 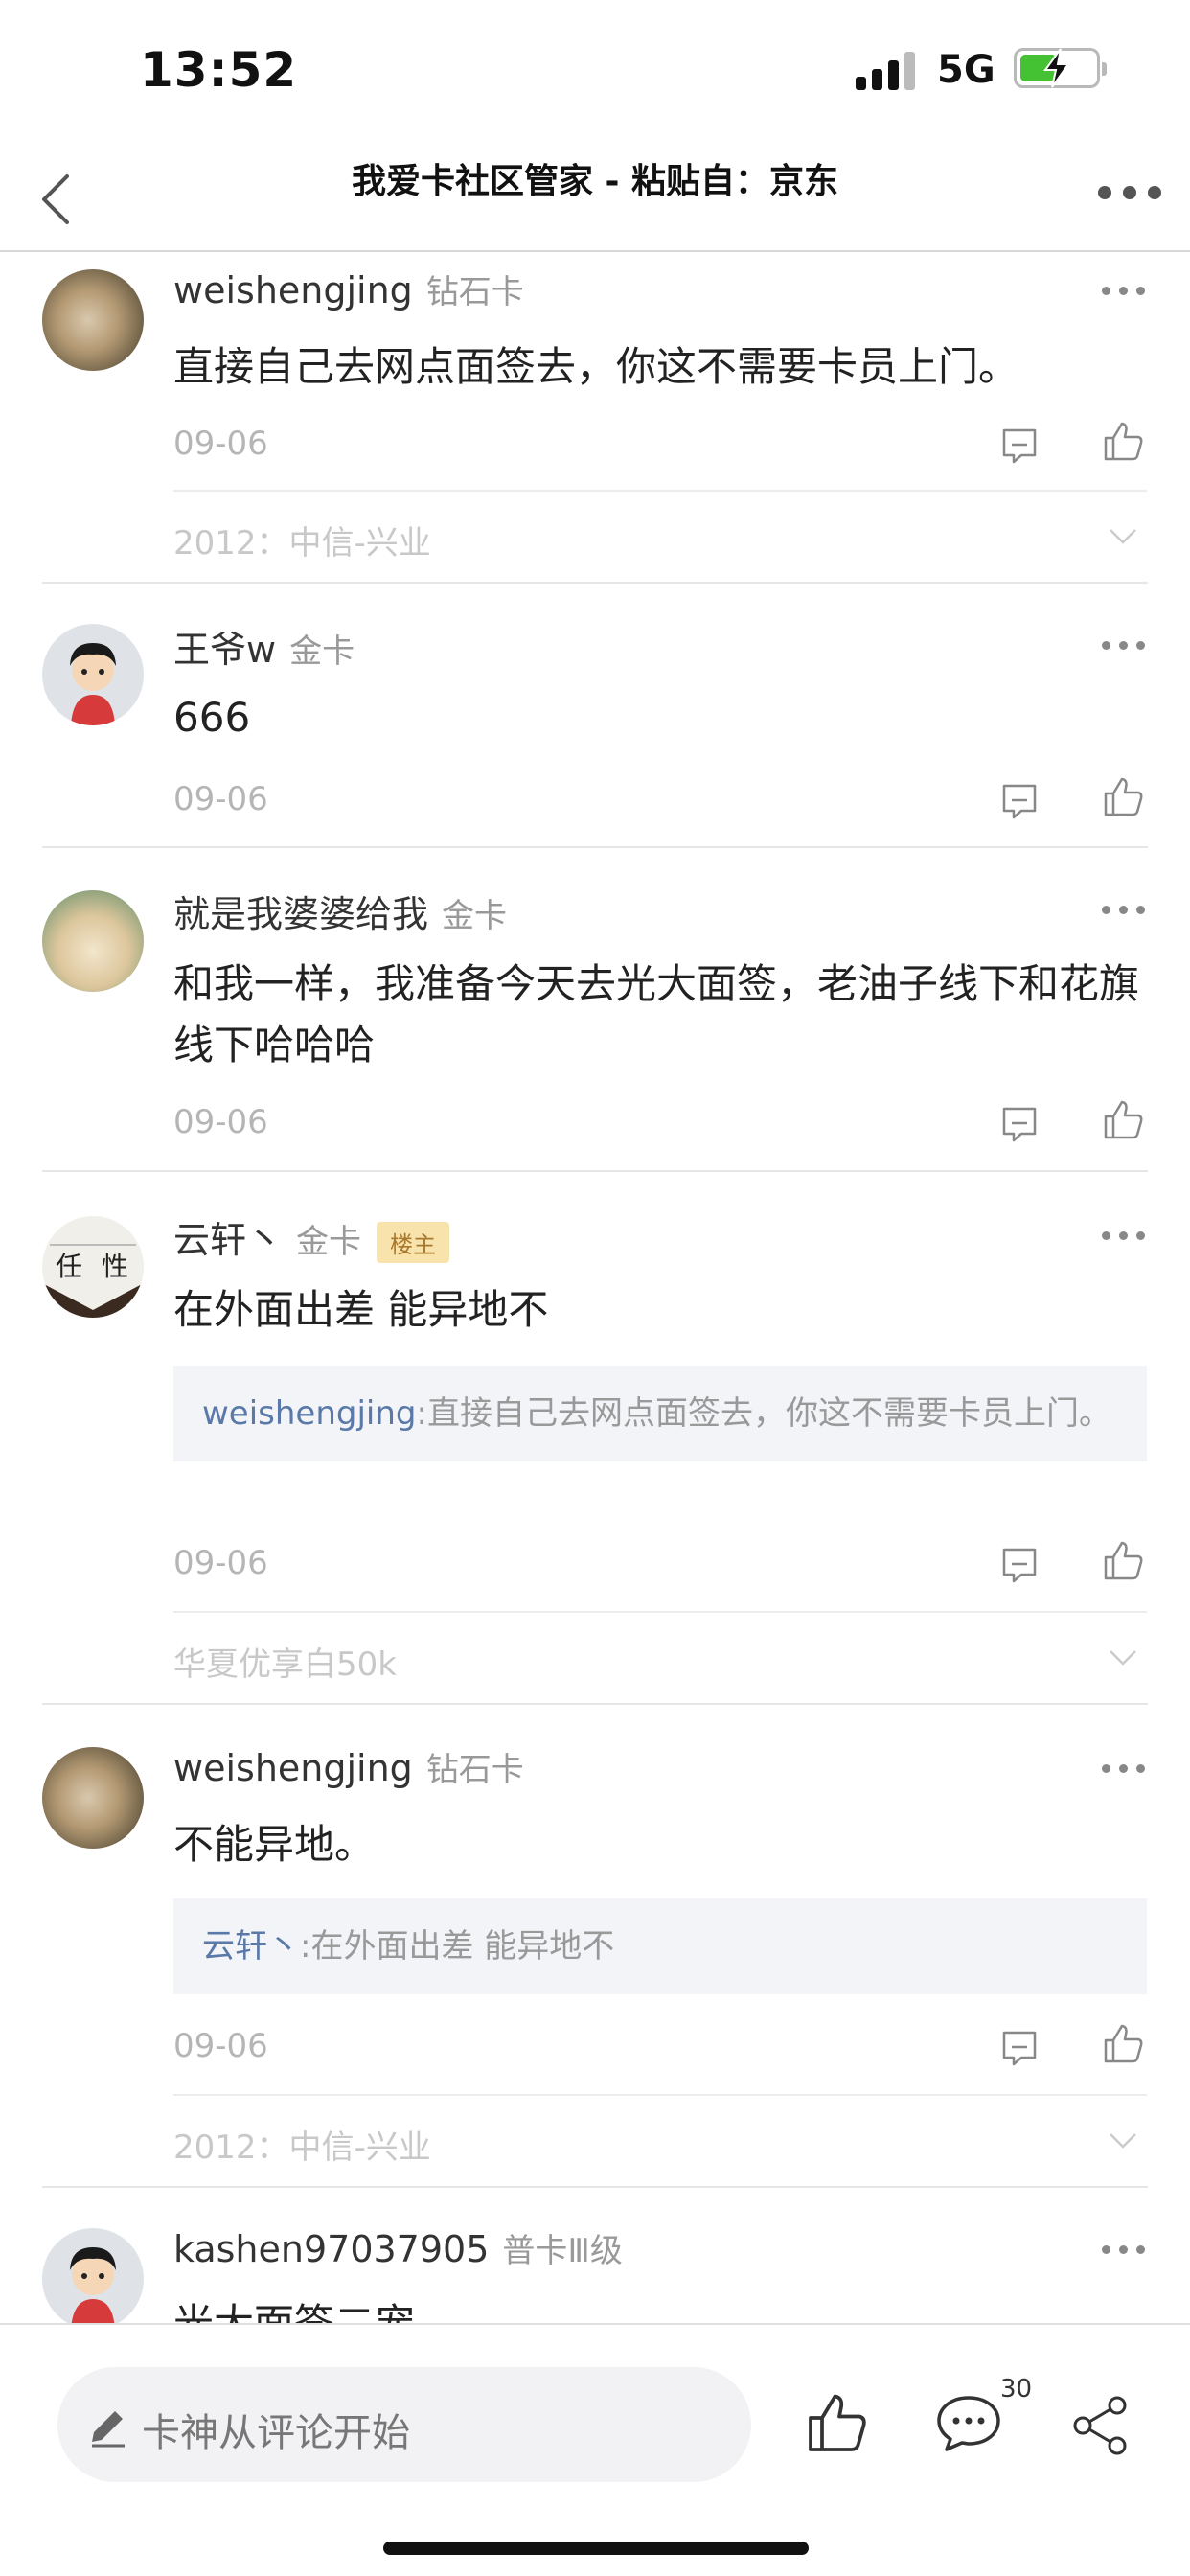 I want to click on network-type: 5G, so click(x=966, y=70).